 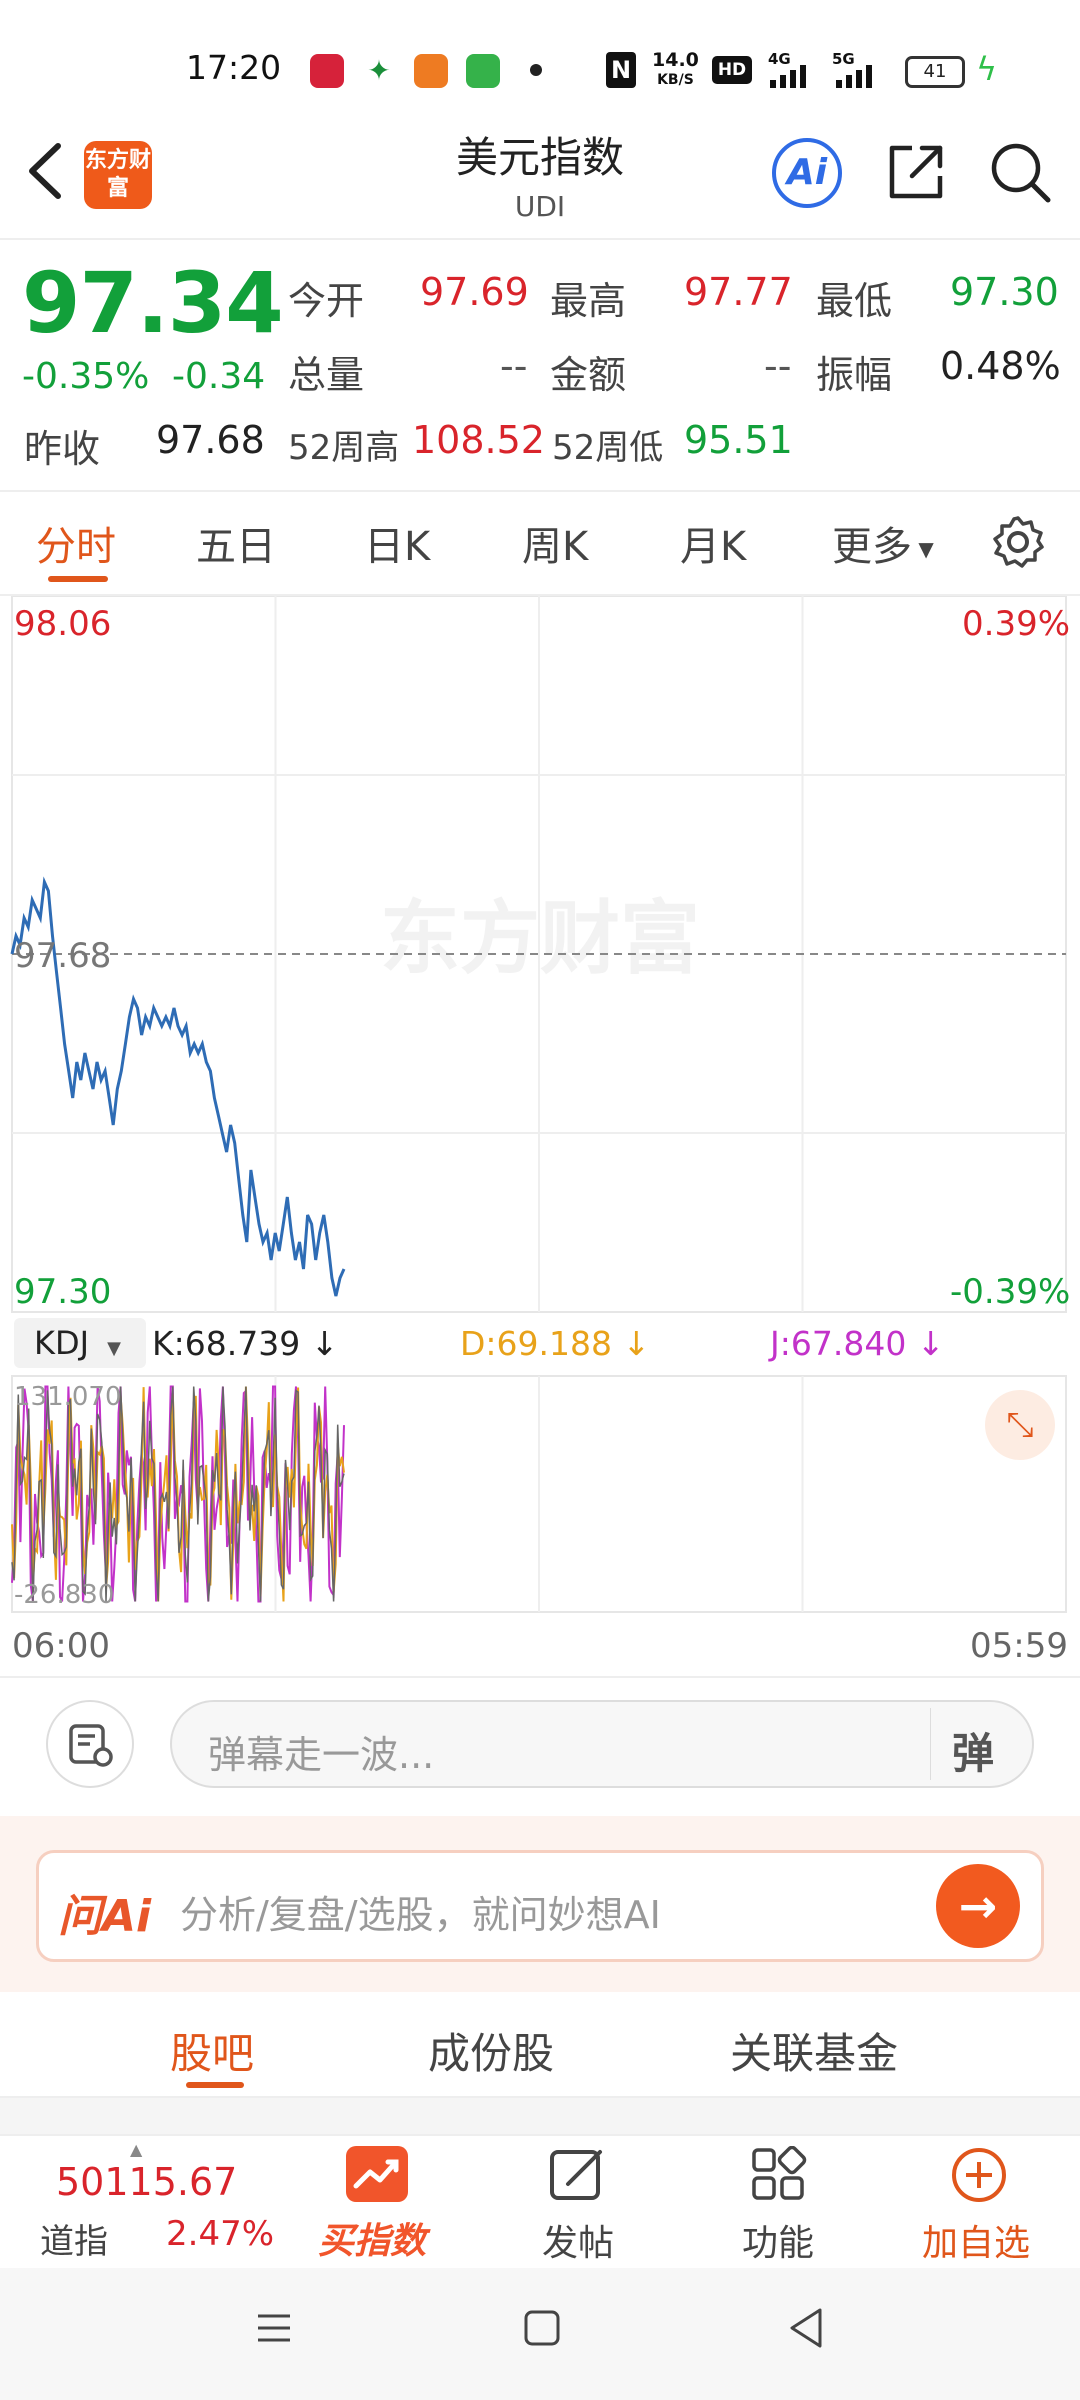 What do you see at coordinates (540, 938) in the screenshot?
I see `chart-watermark: 东方财富` at bounding box center [540, 938].